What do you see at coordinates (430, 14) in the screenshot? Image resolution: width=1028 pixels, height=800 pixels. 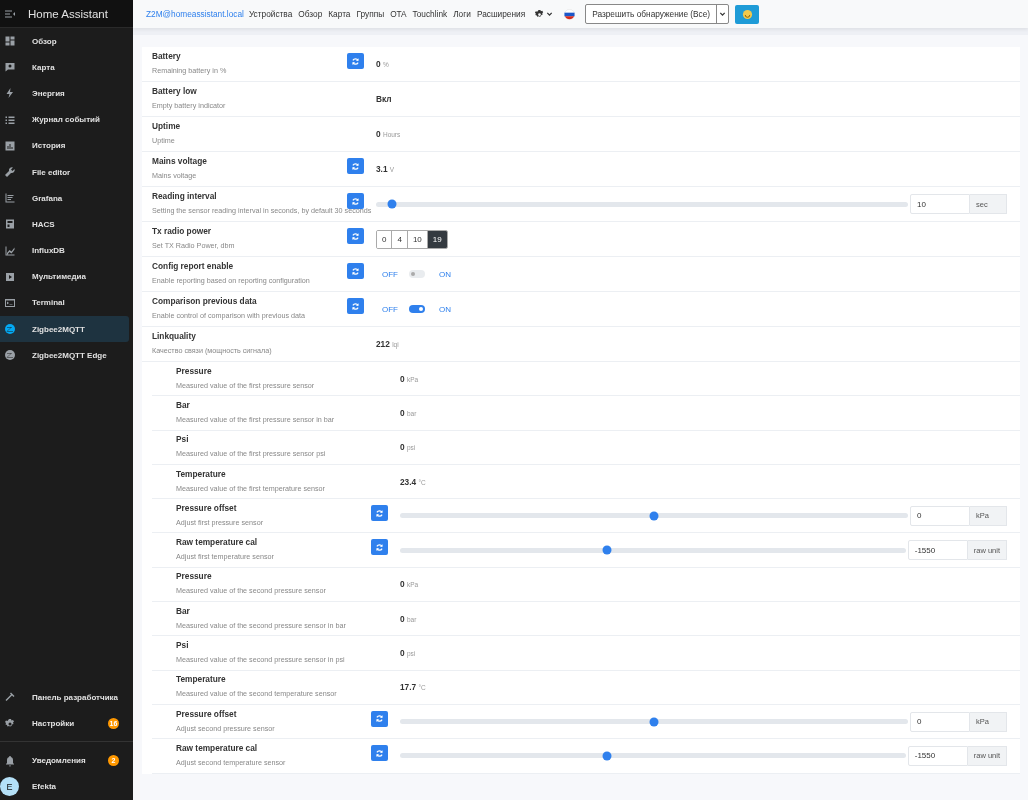 I see `nav-link: Touchlink` at bounding box center [430, 14].